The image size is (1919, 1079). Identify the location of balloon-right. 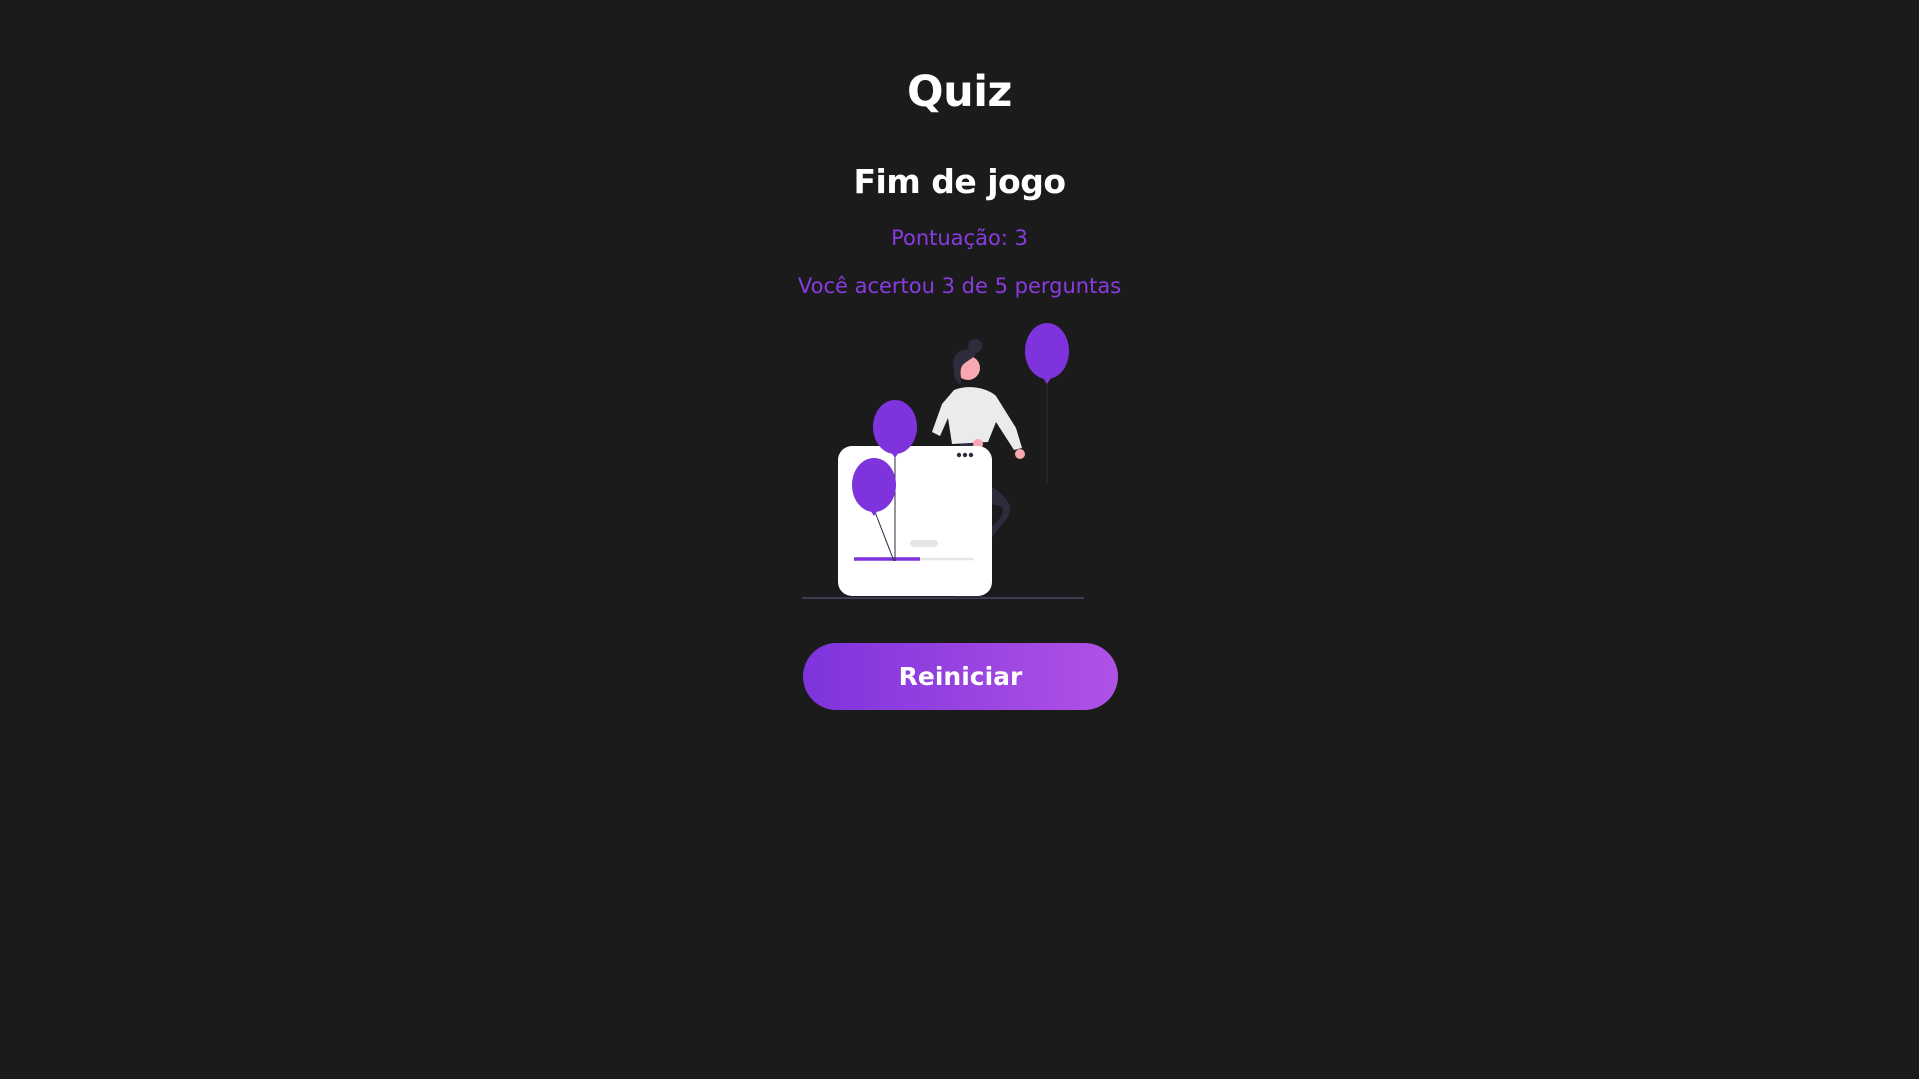
(1047, 351).